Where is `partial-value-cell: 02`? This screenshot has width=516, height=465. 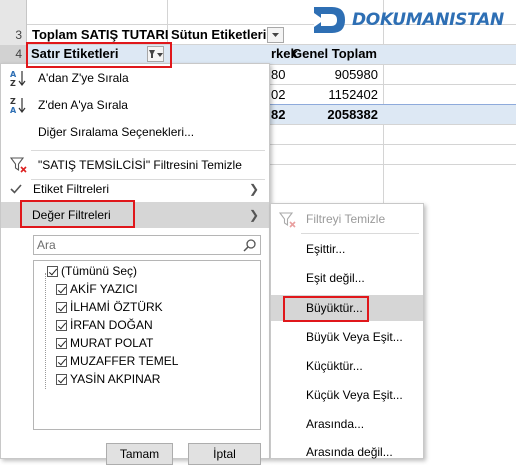 partial-value-cell: 02 is located at coordinates (278, 95).